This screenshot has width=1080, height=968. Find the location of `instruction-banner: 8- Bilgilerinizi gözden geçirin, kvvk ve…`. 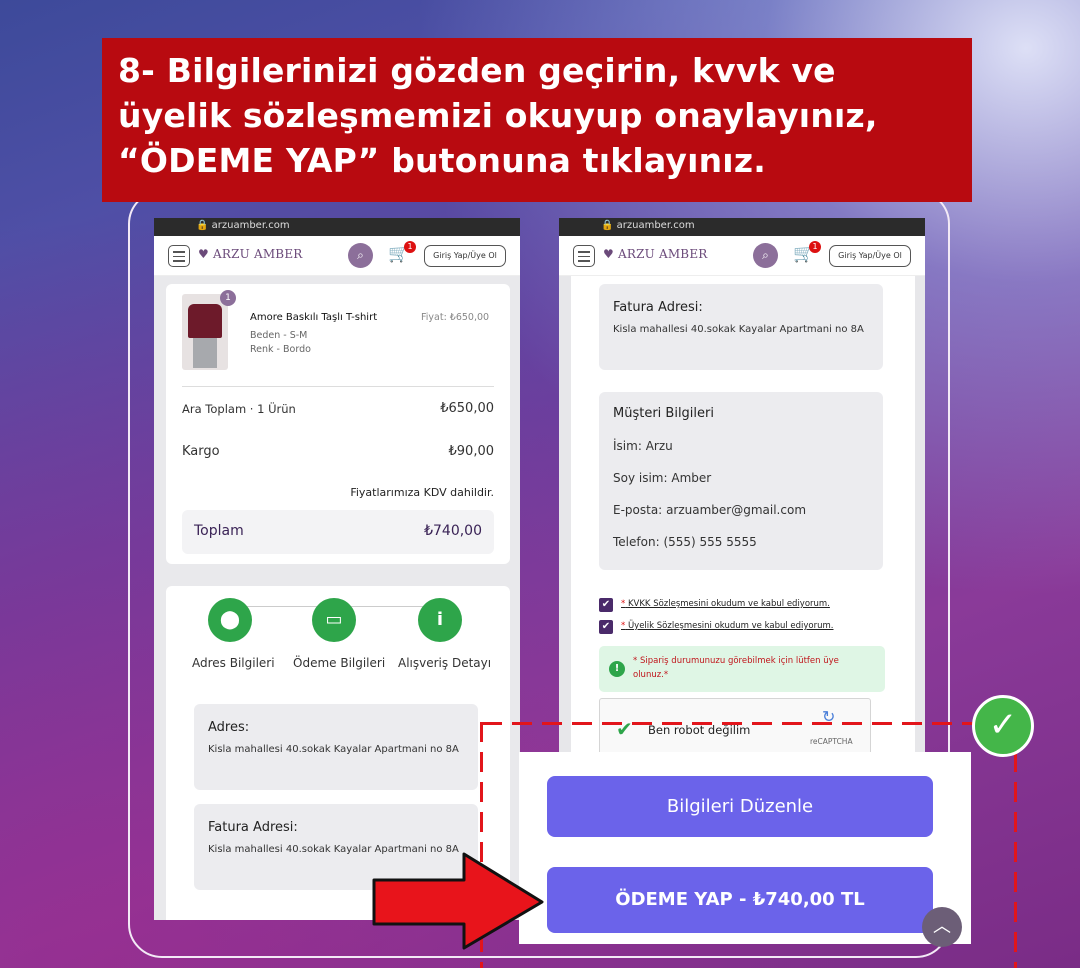

instruction-banner: 8- Bilgilerinizi gözden geçirin, kvvk ve… is located at coordinates (537, 120).